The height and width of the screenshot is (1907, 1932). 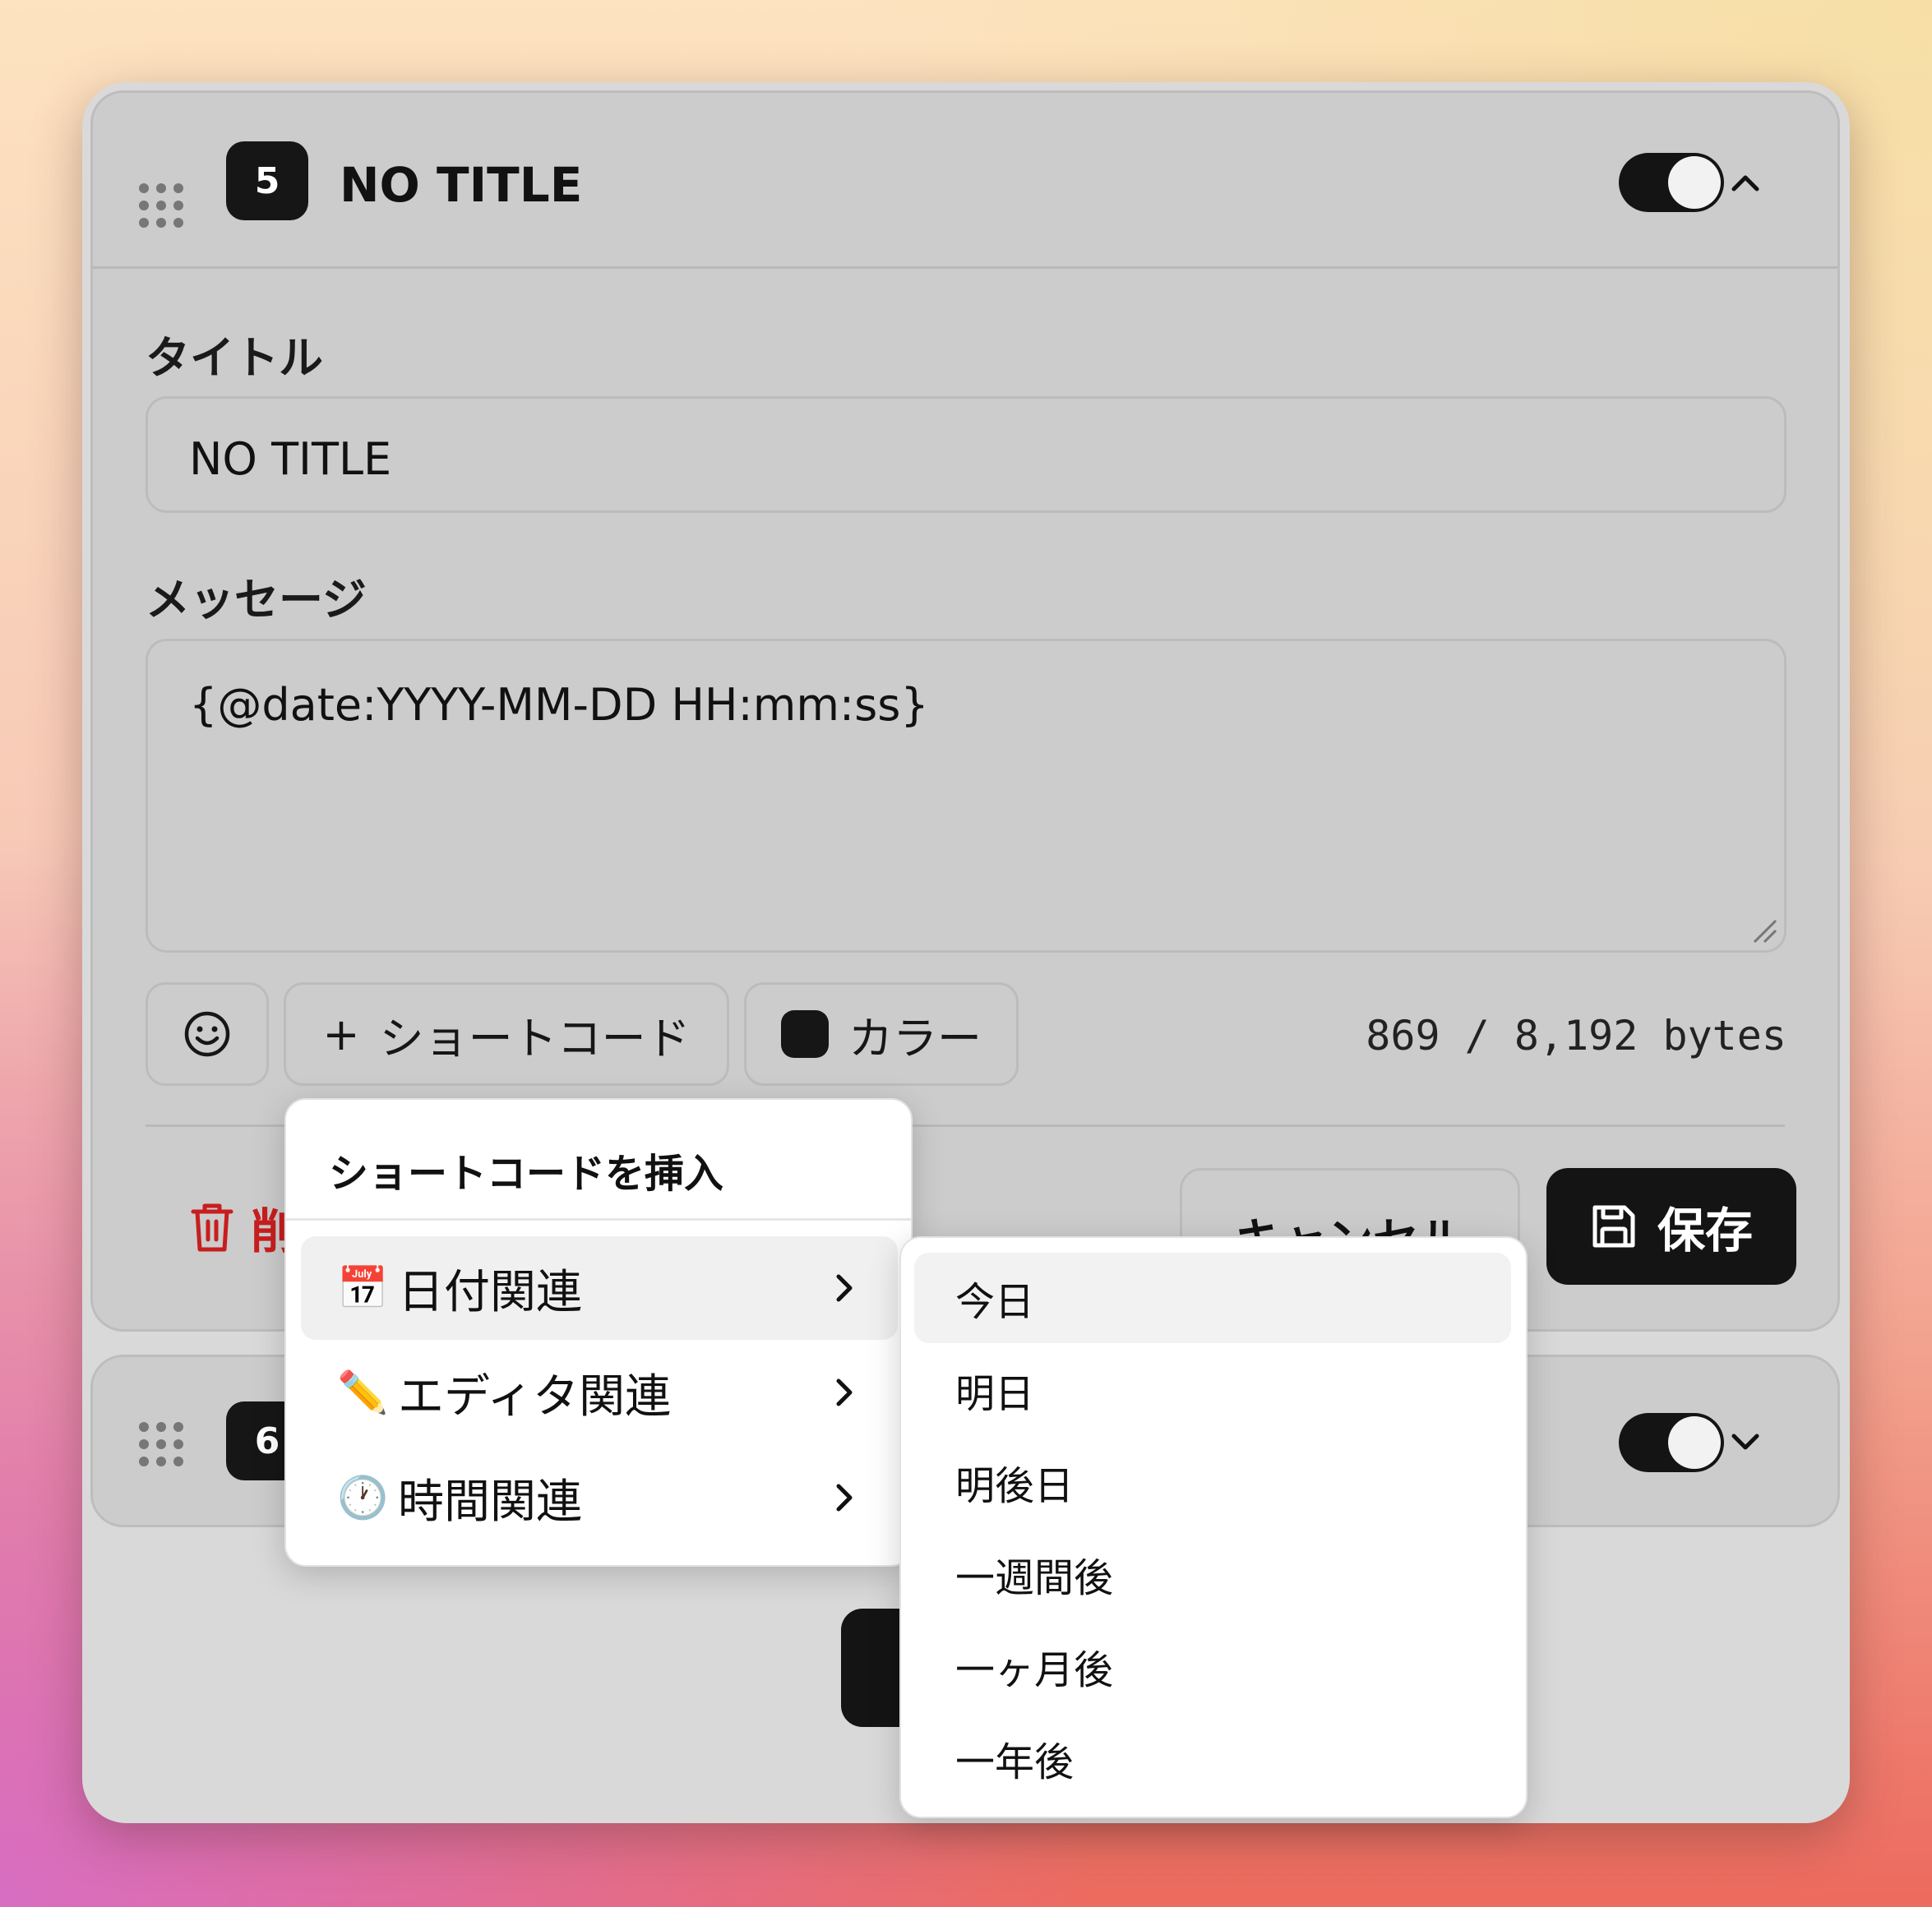 I want to click on color-button-label: カラー, so click(x=915, y=1038).